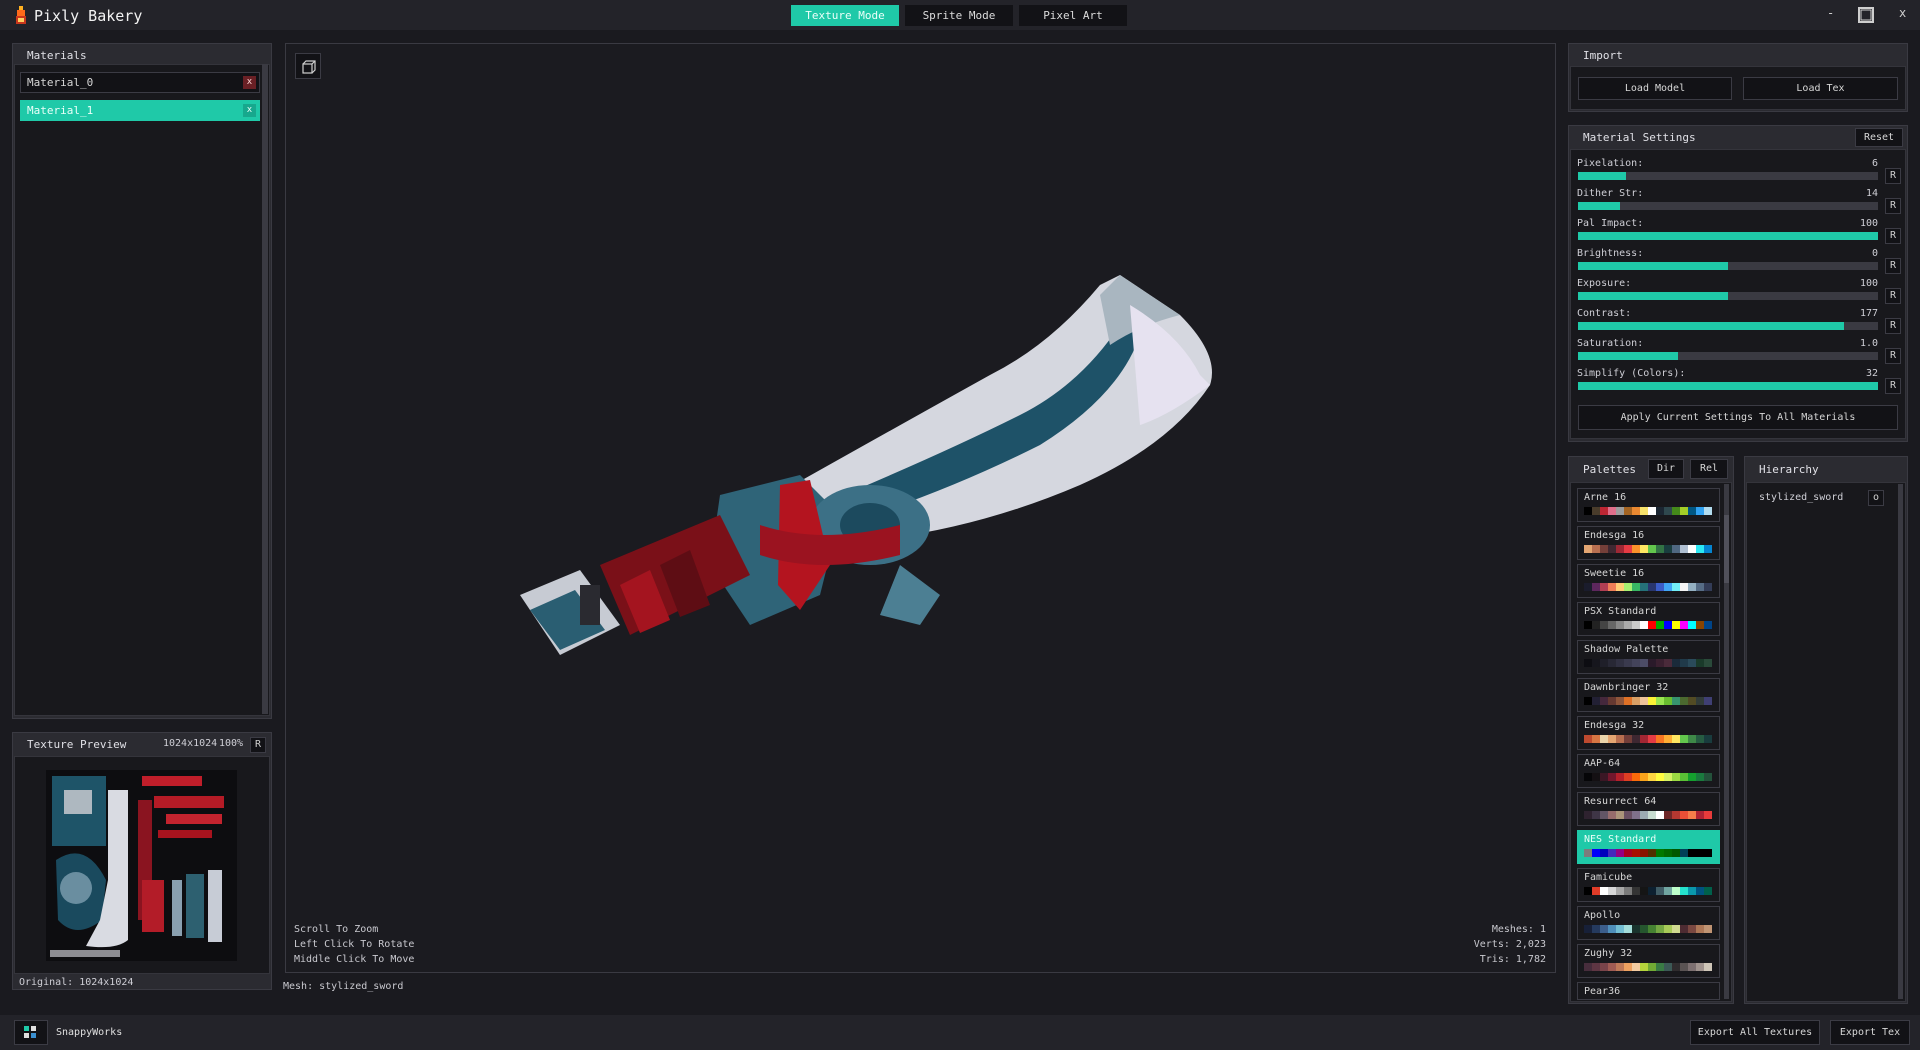 Image resolution: width=1920 pixels, height=1050 pixels. What do you see at coordinates (1666, 469) in the screenshot?
I see `palette-dir-button: Dir` at bounding box center [1666, 469].